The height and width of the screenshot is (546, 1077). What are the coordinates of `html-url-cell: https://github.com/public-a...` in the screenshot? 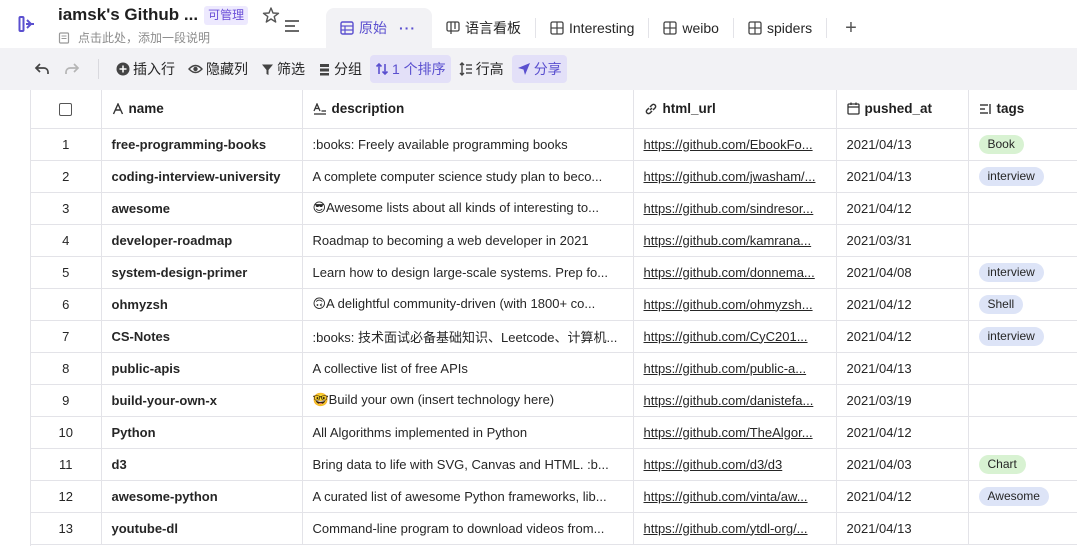 It's located at (735, 368).